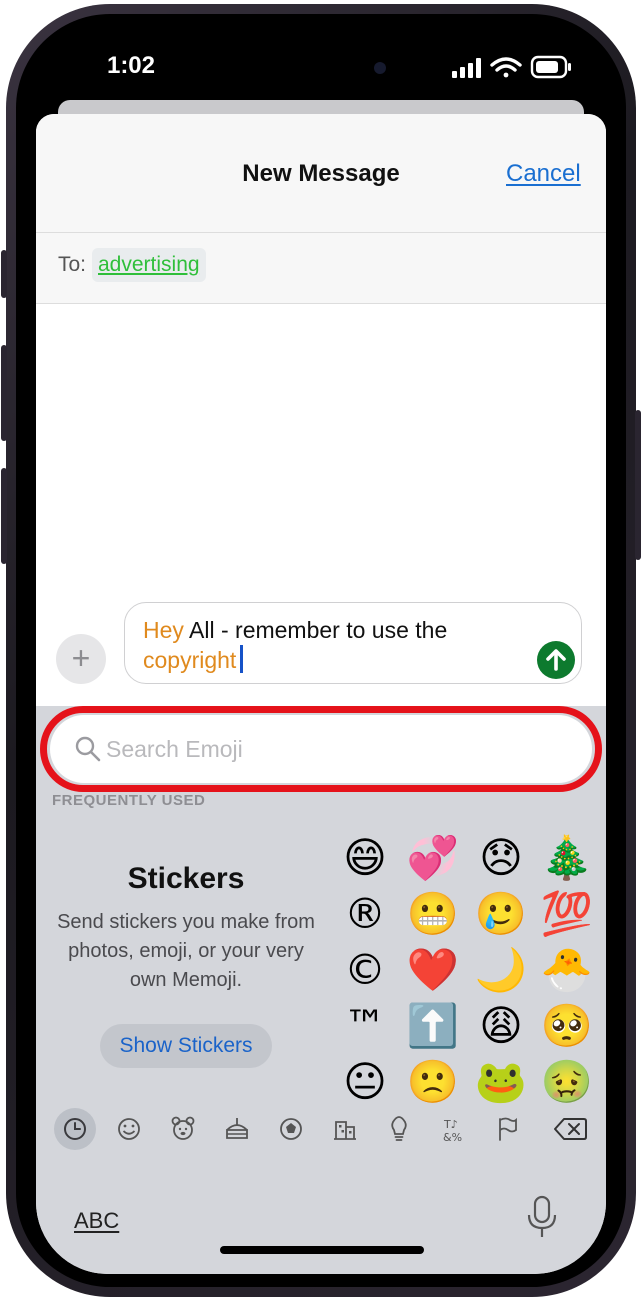 The height and width of the screenshot is (1301, 642). Describe the element at coordinates (433, 970) in the screenshot. I see `emoji-key: ❤️` at that location.